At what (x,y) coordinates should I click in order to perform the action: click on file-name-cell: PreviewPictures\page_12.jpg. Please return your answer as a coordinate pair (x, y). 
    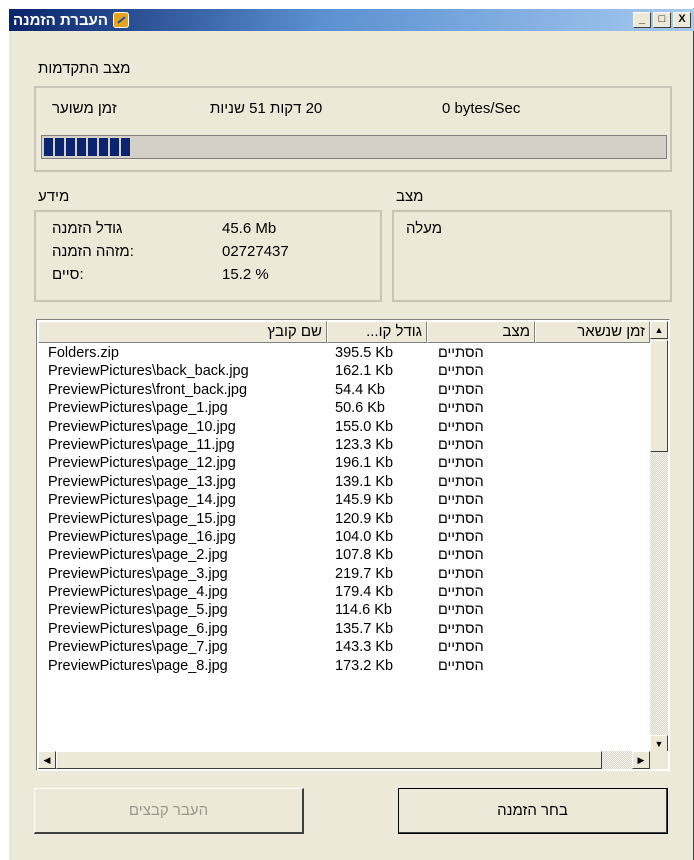
    Looking at the image, I should click on (142, 463).